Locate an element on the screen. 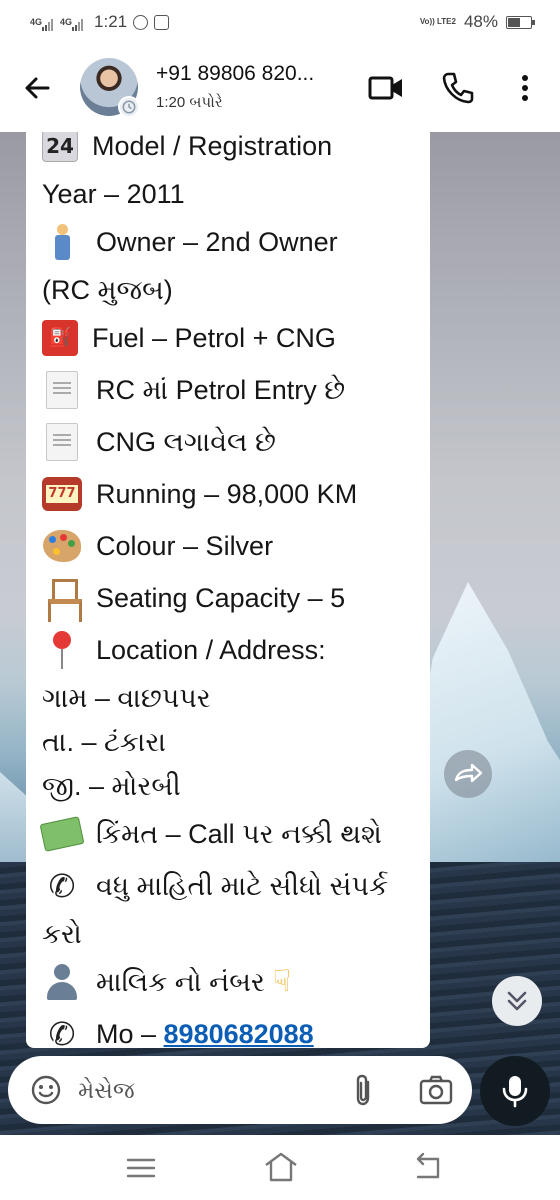 The height and width of the screenshot is (1200, 560). carrier-label: Vo)) LTE2 is located at coordinates (437, 21).